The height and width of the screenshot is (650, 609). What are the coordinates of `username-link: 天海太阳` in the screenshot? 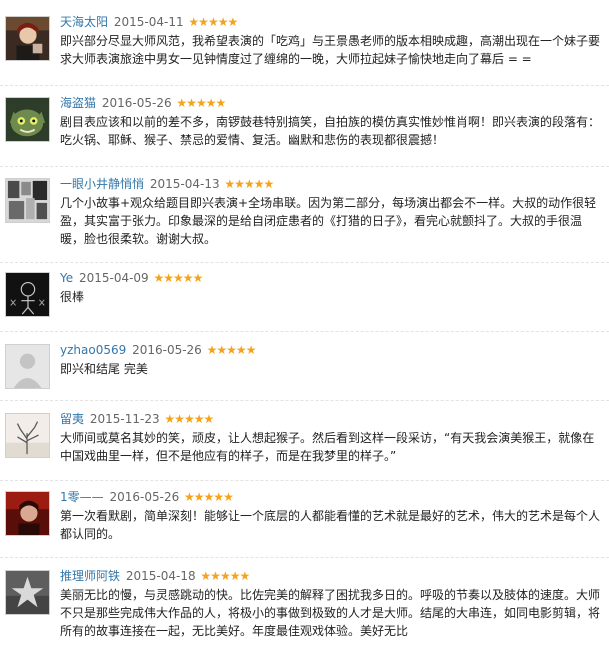 It's located at (84, 22).